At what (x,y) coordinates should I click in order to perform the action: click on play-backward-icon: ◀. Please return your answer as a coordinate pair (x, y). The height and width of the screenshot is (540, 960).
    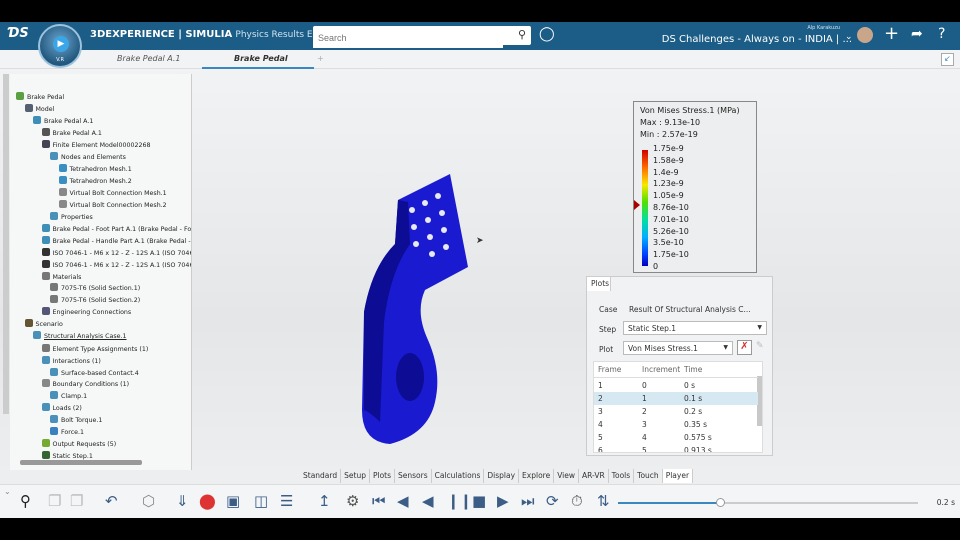
    Looking at the image, I should click on (428, 501).